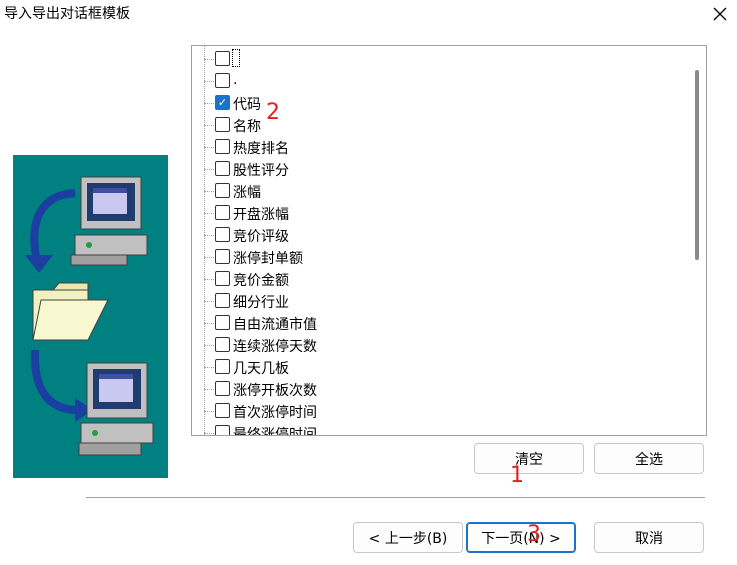 The height and width of the screenshot is (565, 737). I want to click on item-checkbox: ✓, so click(222, 102).